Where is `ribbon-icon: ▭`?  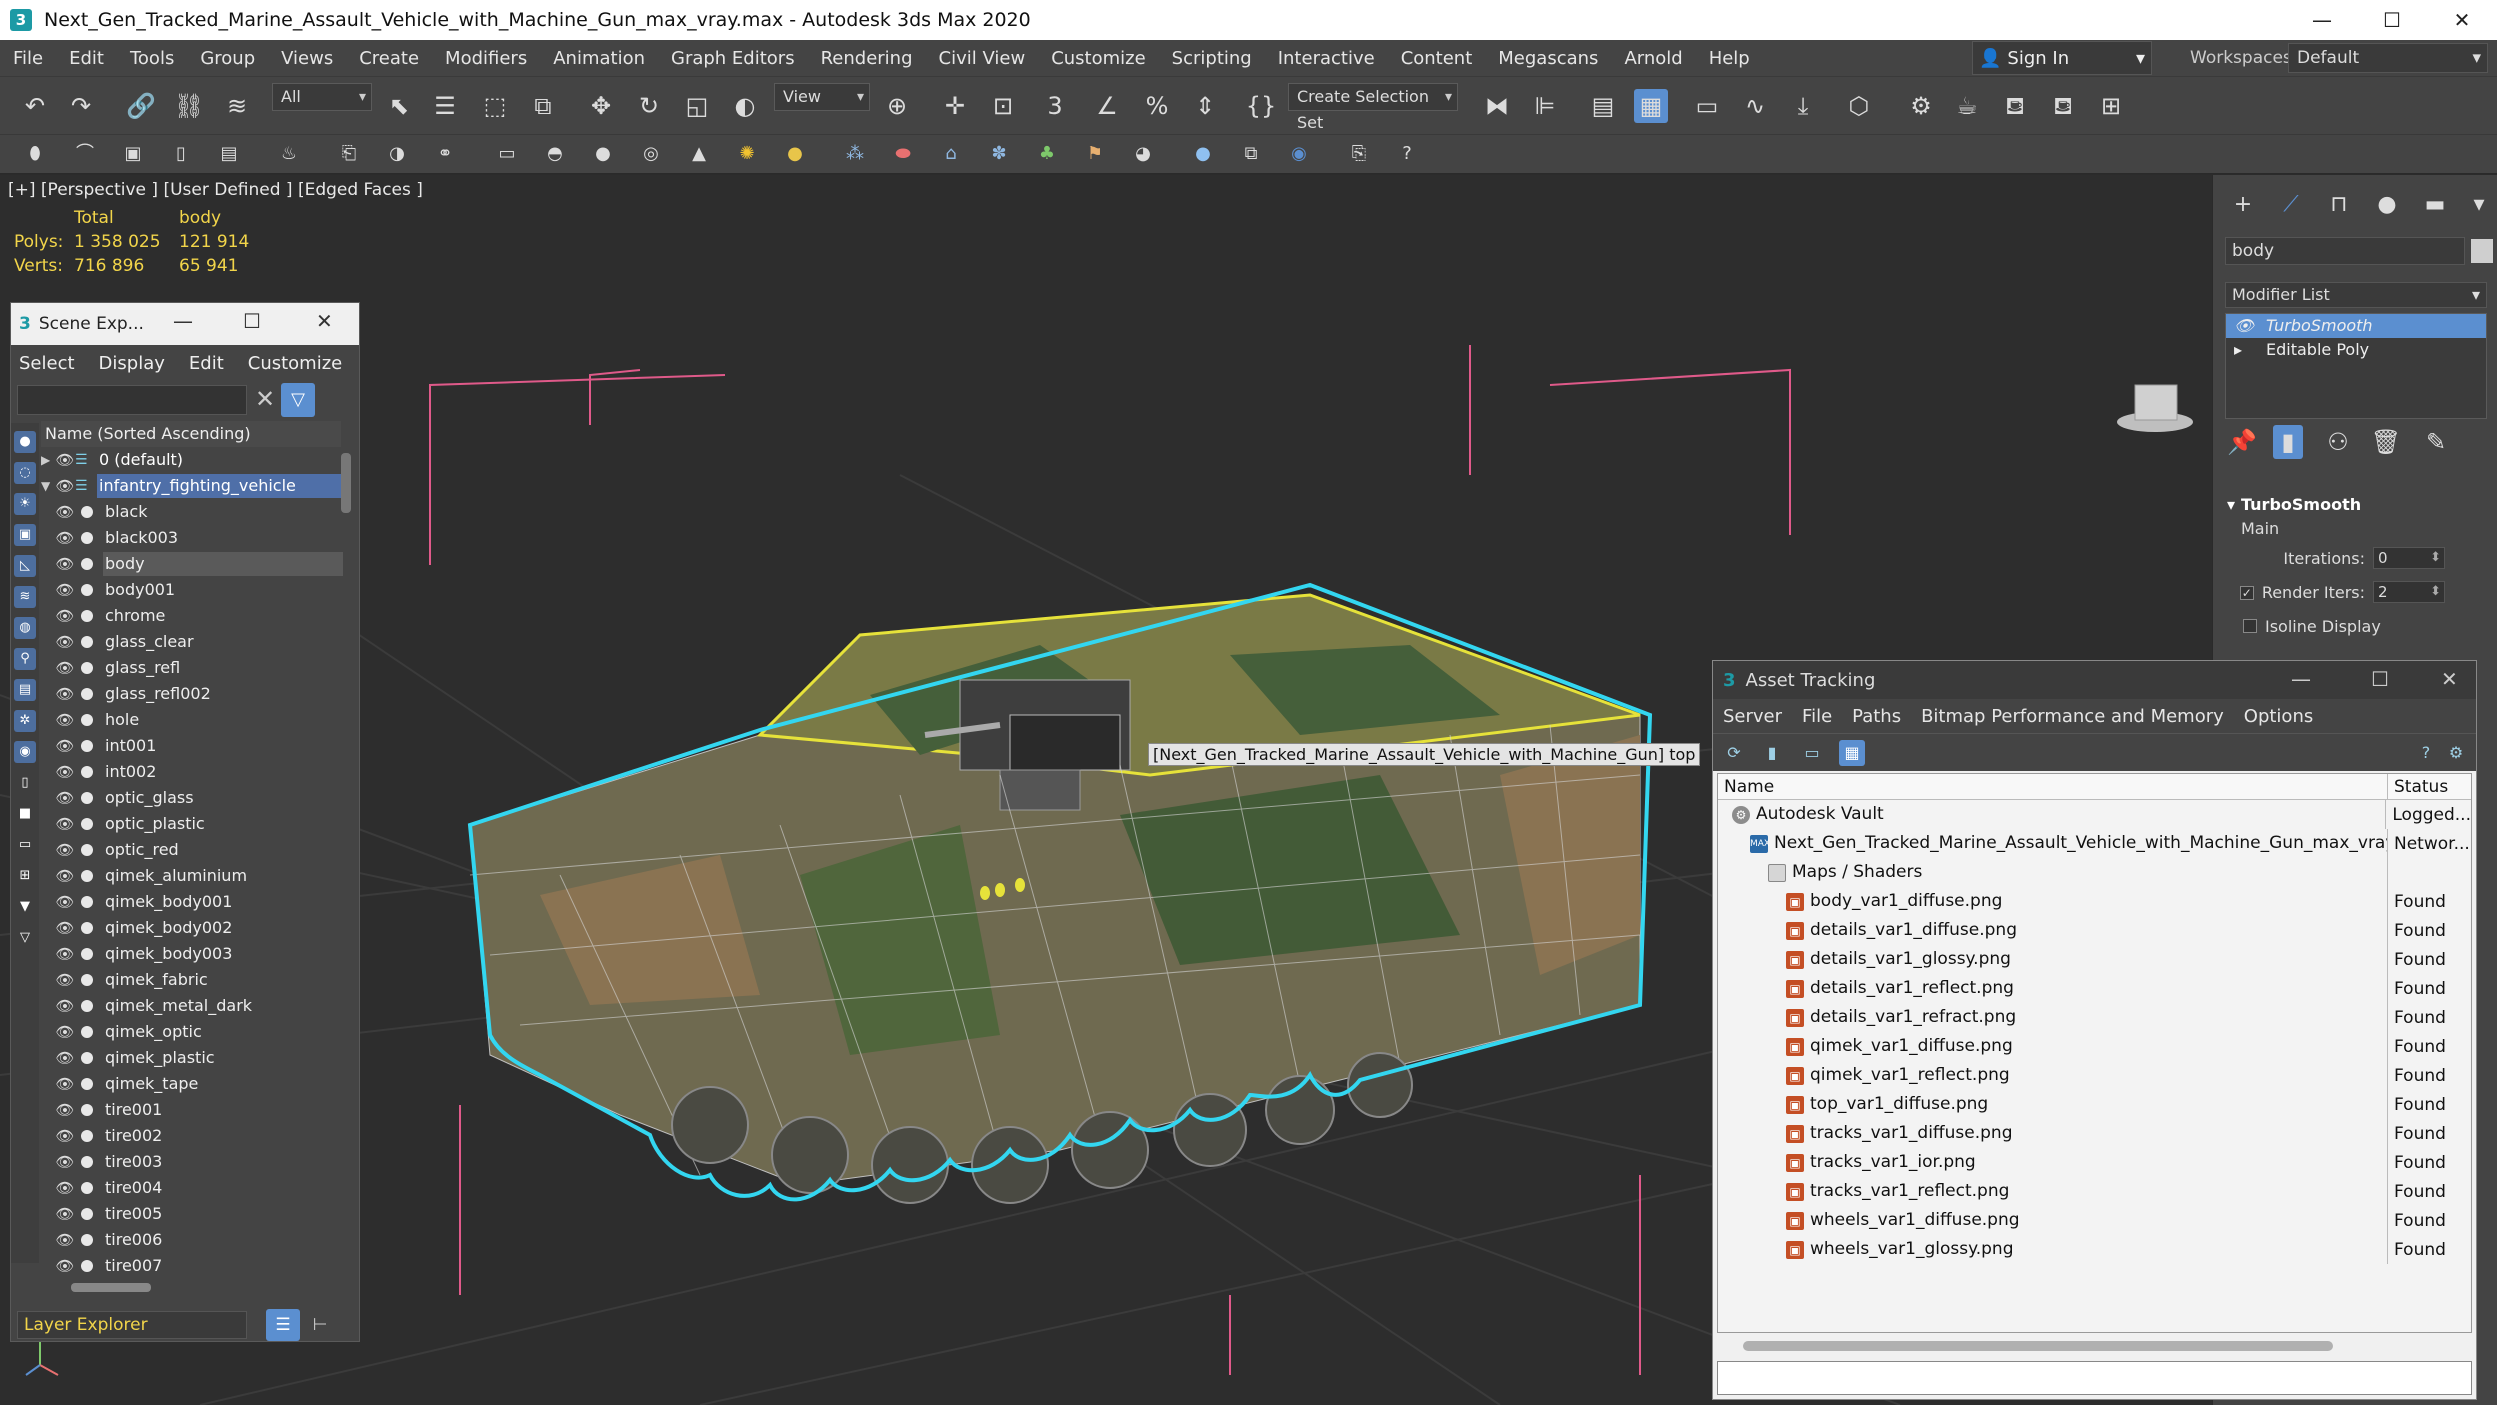 ribbon-icon: ▭ is located at coordinates (1707, 106).